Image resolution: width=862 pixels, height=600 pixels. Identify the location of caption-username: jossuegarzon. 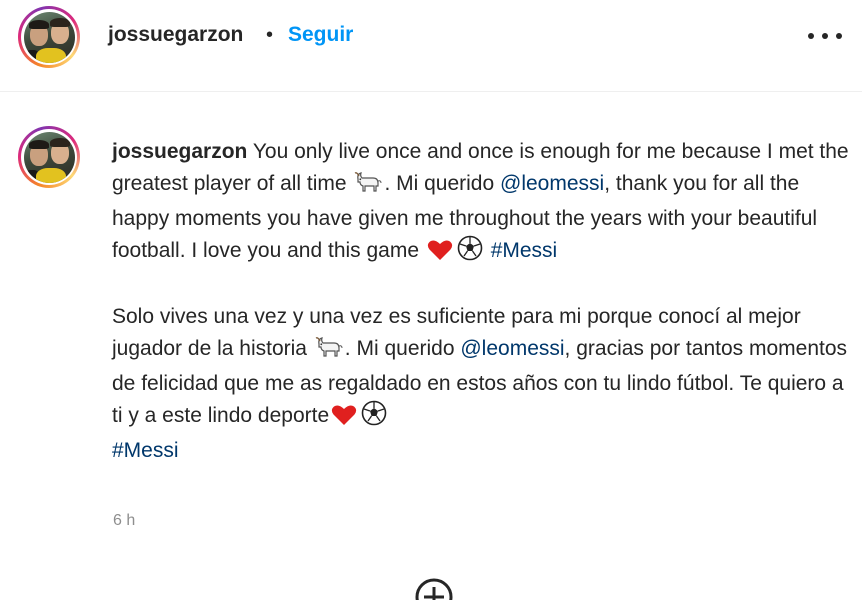
(179, 151).